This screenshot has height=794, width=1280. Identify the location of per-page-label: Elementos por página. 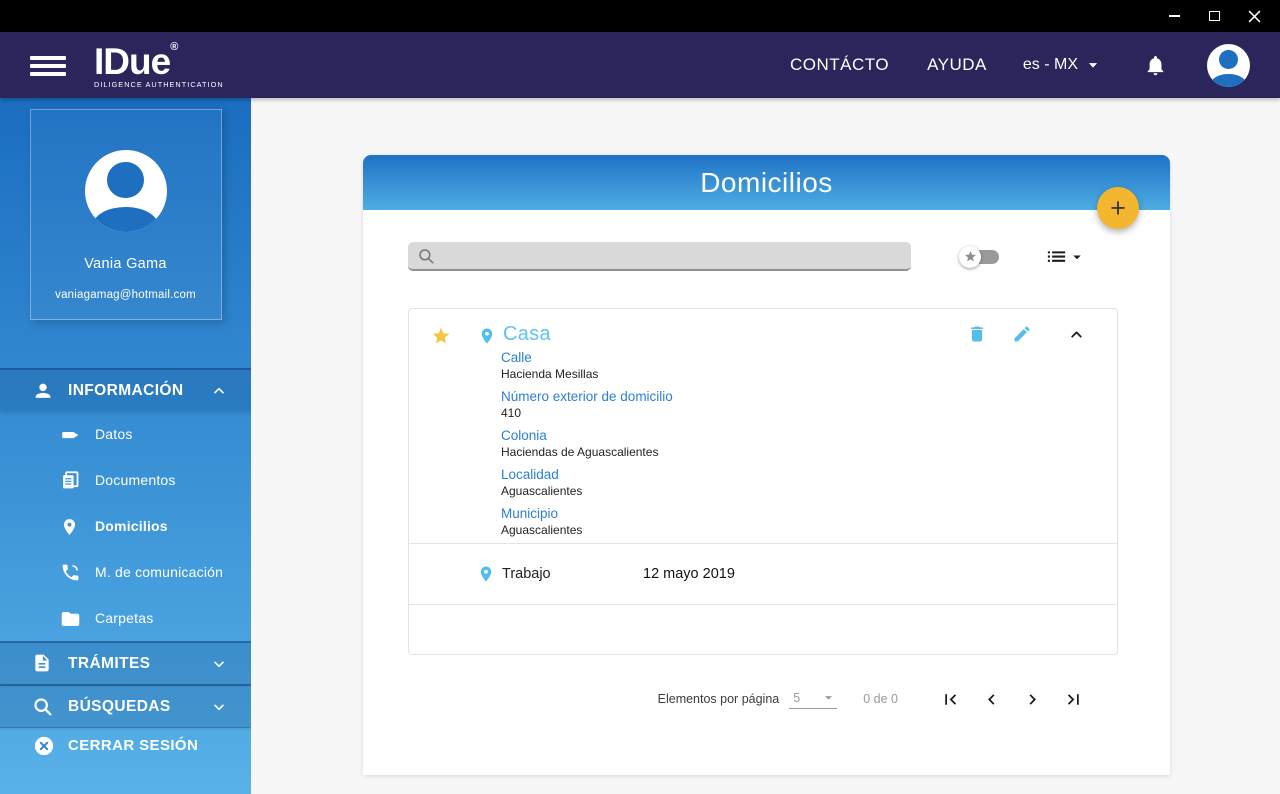
(718, 699).